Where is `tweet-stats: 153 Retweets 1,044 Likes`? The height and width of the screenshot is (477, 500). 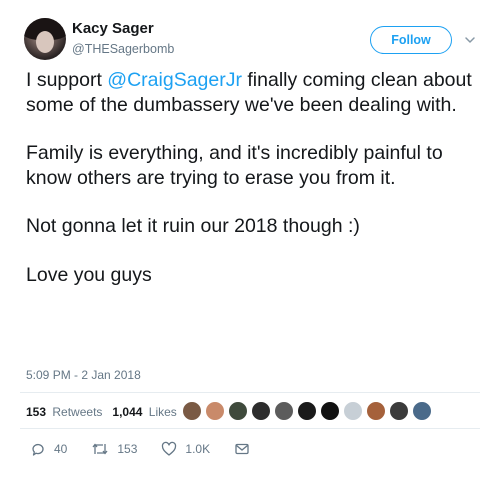
tweet-stats: 153 Retweets 1,044 Likes is located at coordinates (106, 412).